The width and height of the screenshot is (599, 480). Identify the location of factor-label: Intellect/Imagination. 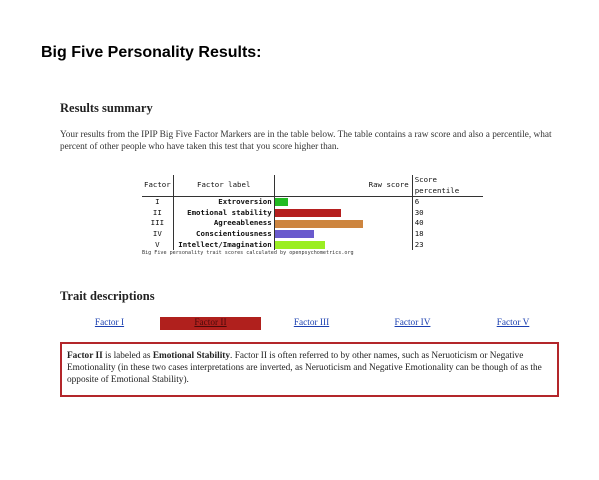
(224, 245).